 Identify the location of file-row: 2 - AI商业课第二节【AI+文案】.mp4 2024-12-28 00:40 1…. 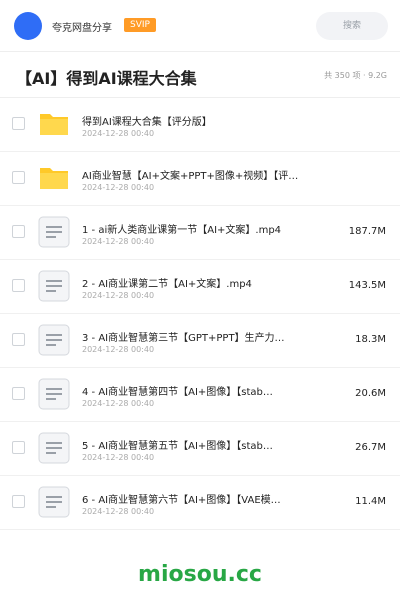
(200, 287).